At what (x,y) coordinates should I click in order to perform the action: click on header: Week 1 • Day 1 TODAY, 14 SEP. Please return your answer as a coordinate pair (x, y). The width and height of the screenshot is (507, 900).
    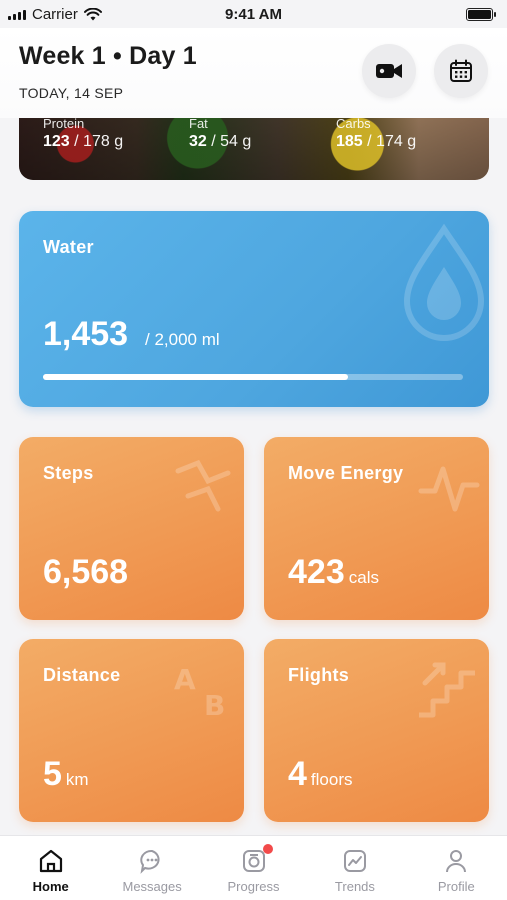
    Looking at the image, I should click on (253, 73).